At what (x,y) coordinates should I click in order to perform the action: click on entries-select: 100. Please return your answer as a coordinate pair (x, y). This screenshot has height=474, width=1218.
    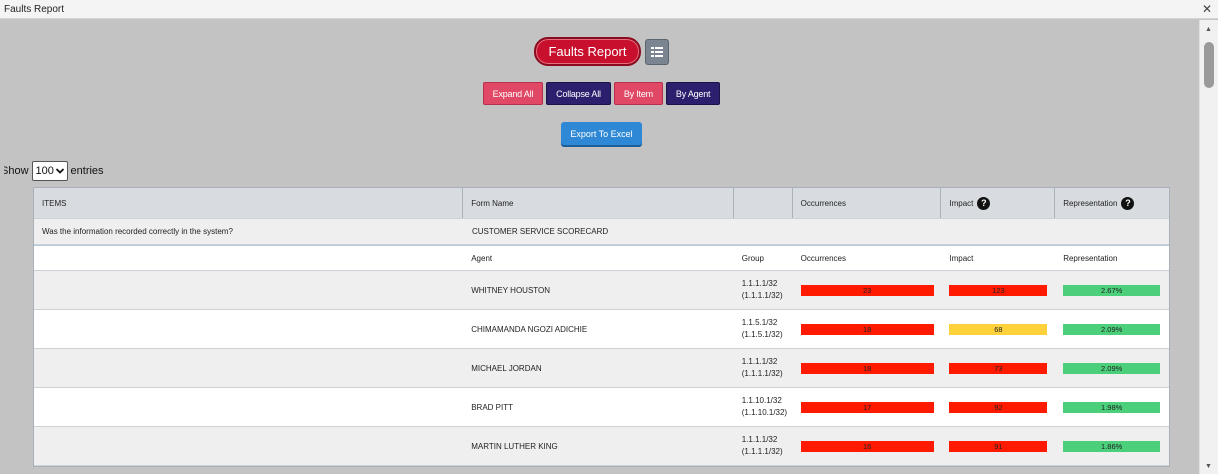
    Looking at the image, I should click on (49, 171).